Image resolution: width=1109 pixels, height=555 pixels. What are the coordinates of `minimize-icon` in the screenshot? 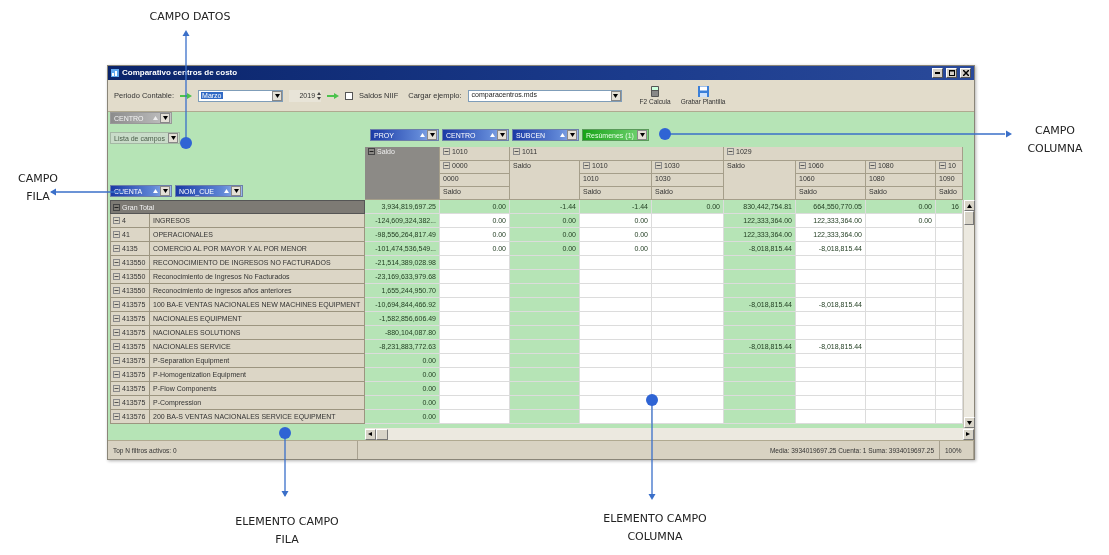 It's located at (937, 72).